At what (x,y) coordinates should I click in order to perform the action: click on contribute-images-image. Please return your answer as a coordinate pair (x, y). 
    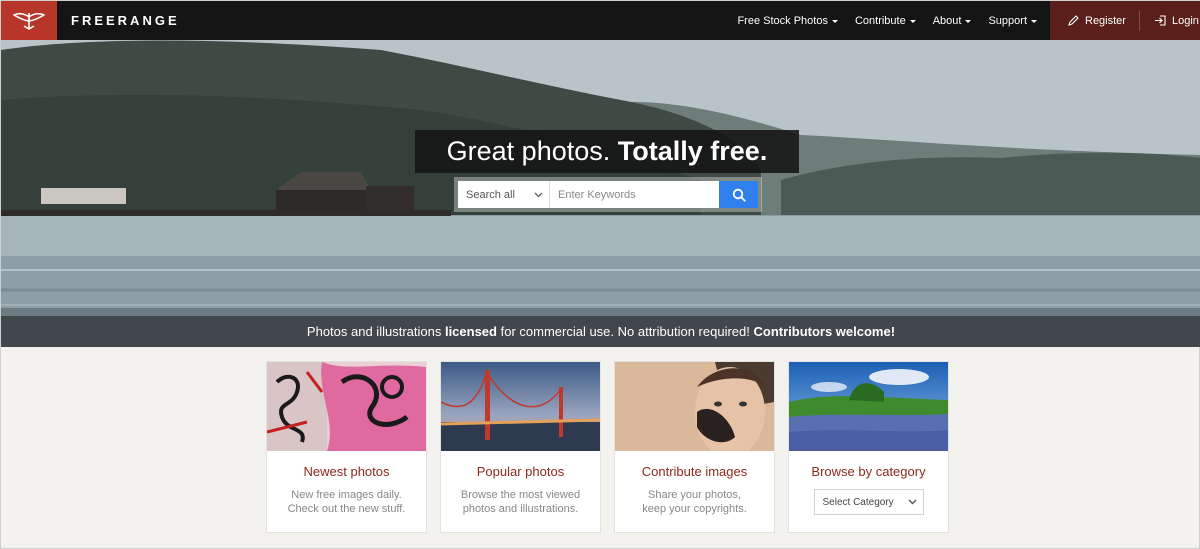
    Looking at the image, I should click on (694, 406).